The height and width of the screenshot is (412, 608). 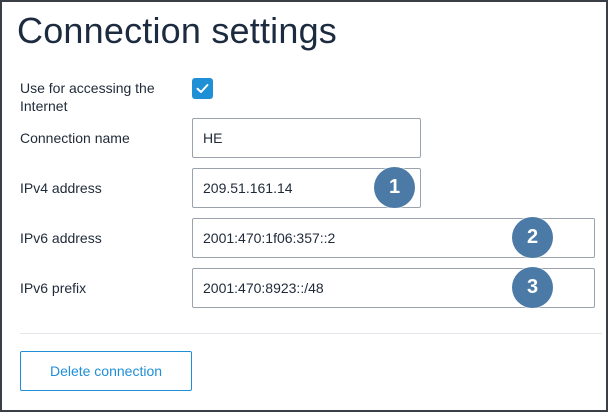 I want to click on internet-access-checkbox, so click(x=202, y=88).